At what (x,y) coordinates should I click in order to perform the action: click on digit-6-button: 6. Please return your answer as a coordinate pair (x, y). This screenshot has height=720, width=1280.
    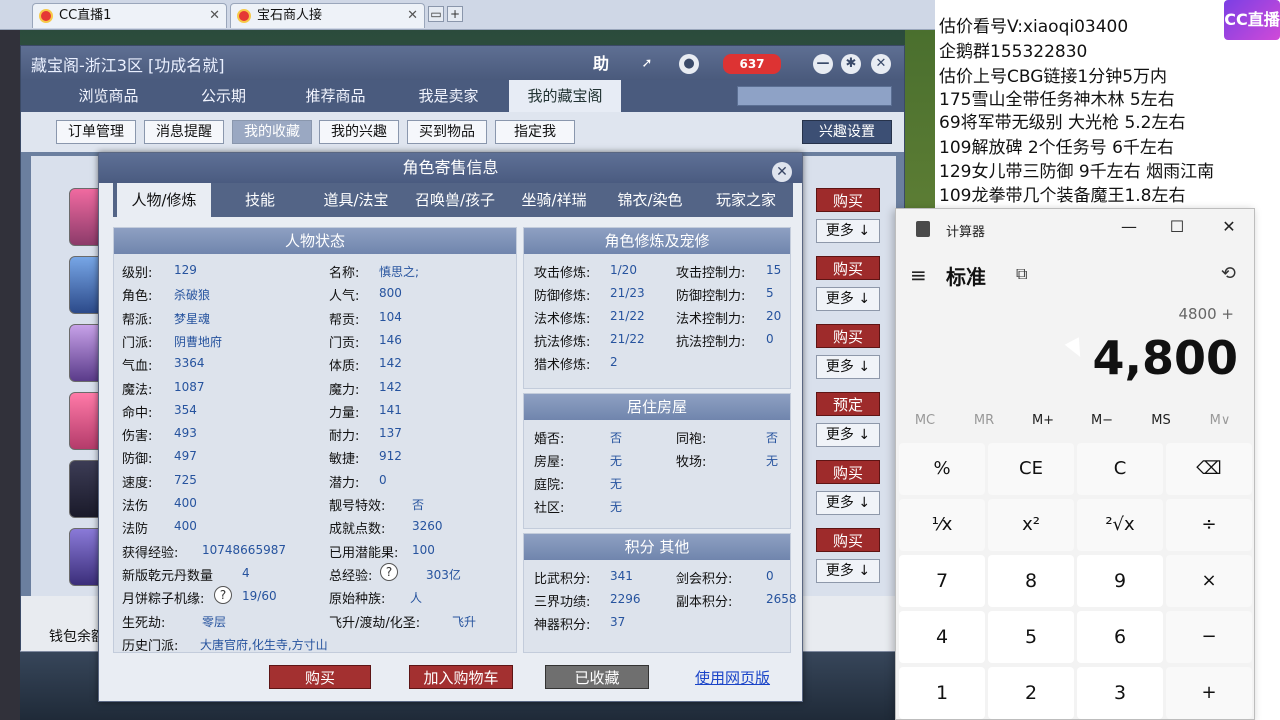
    Looking at the image, I should click on (1120, 637).